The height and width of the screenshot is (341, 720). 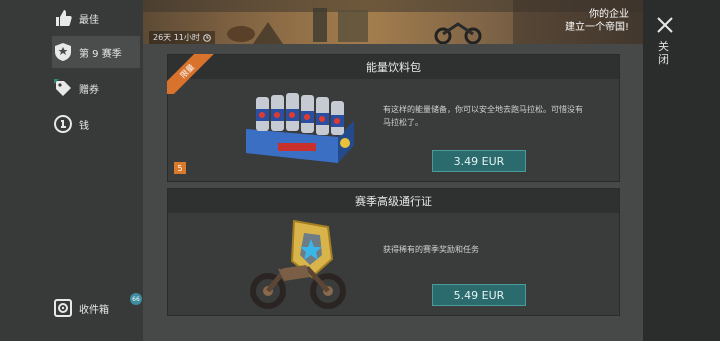 I want to click on thumbs-up-icon, so click(x=63, y=18).